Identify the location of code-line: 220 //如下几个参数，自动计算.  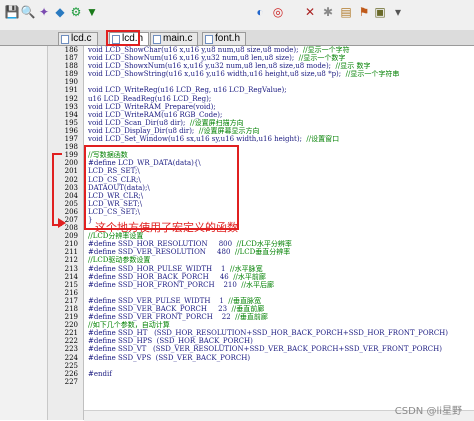
(261, 325).